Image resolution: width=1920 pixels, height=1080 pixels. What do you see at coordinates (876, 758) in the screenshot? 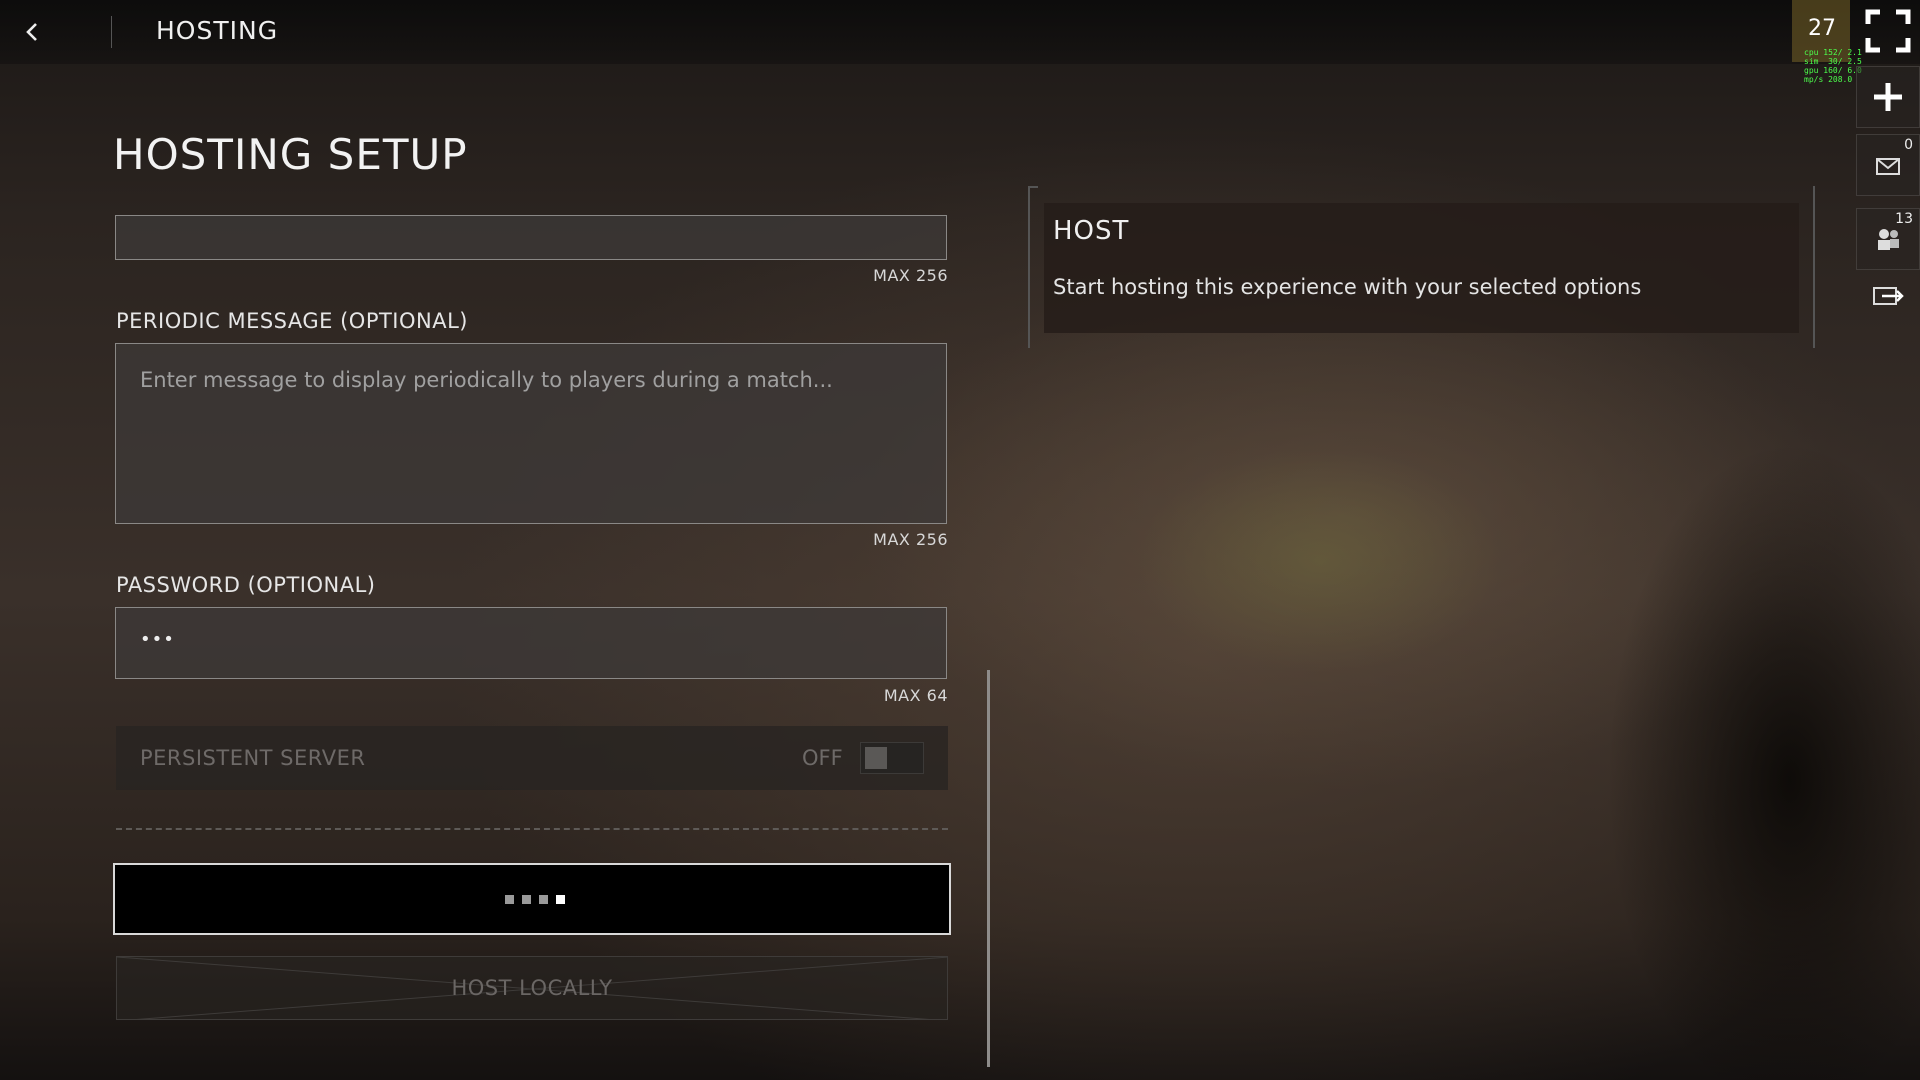
I see `toggle-knob` at bounding box center [876, 758].